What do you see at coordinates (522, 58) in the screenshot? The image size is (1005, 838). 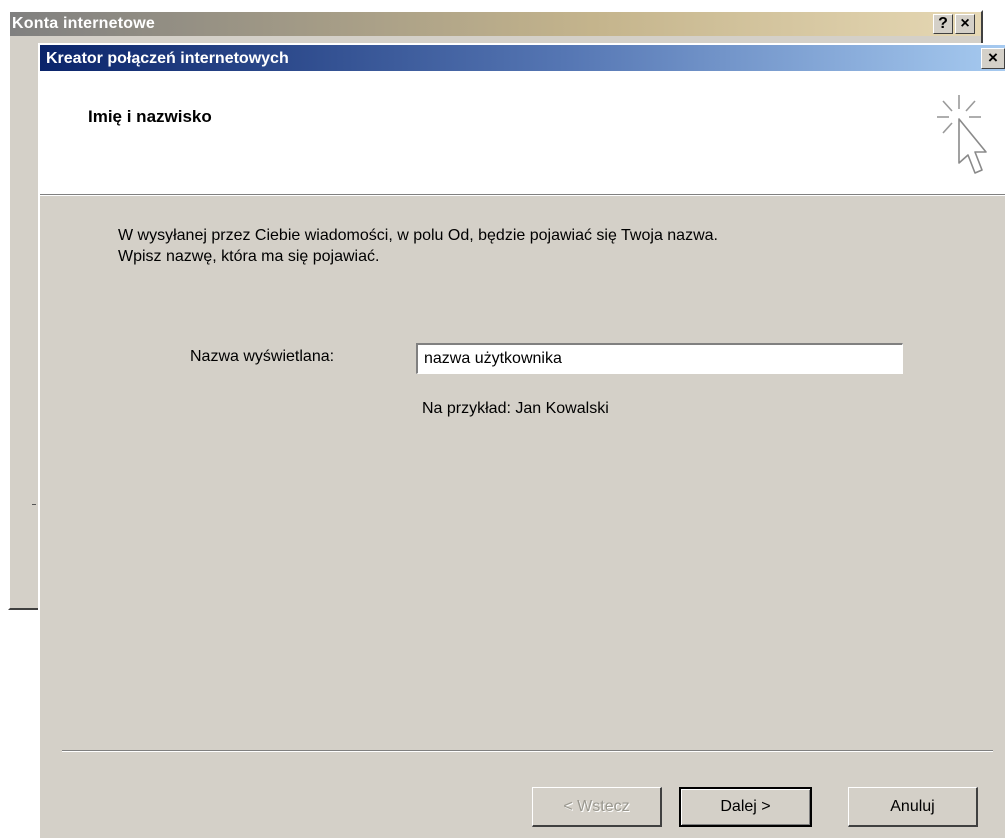 I see `wizard-titlebar: Kreator połączeń internetowych ×` at bounding box center [522, 58].